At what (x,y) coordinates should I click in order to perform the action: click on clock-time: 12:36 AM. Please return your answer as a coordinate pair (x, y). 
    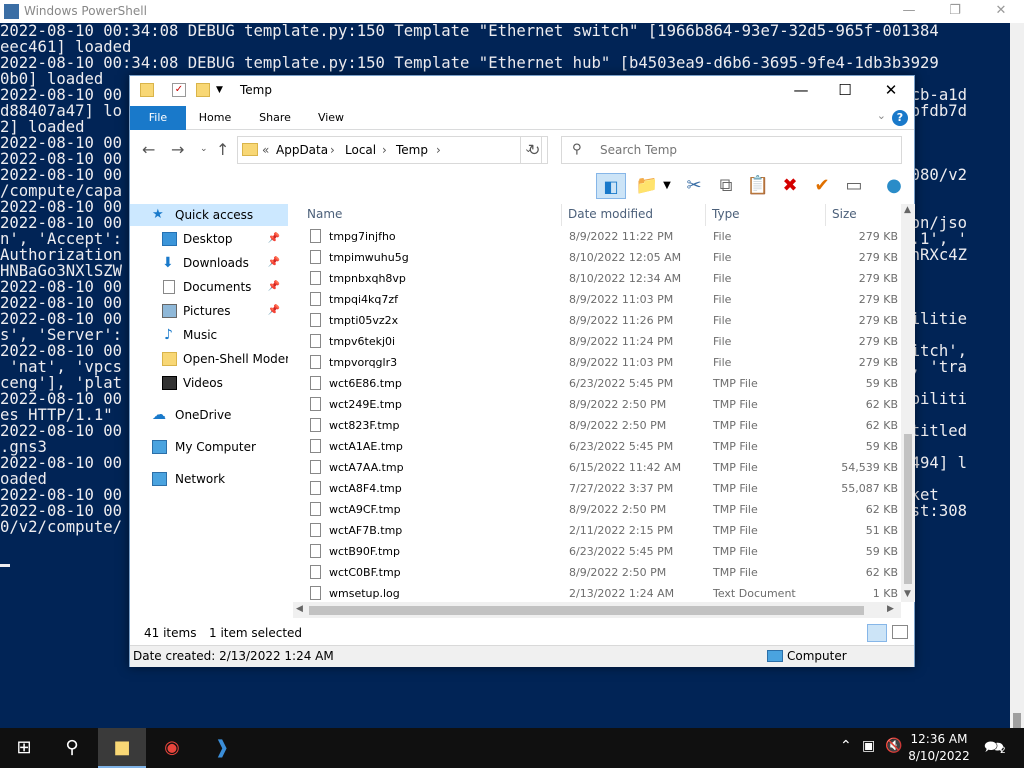
    Looking at the image, I should click on (939, 739).